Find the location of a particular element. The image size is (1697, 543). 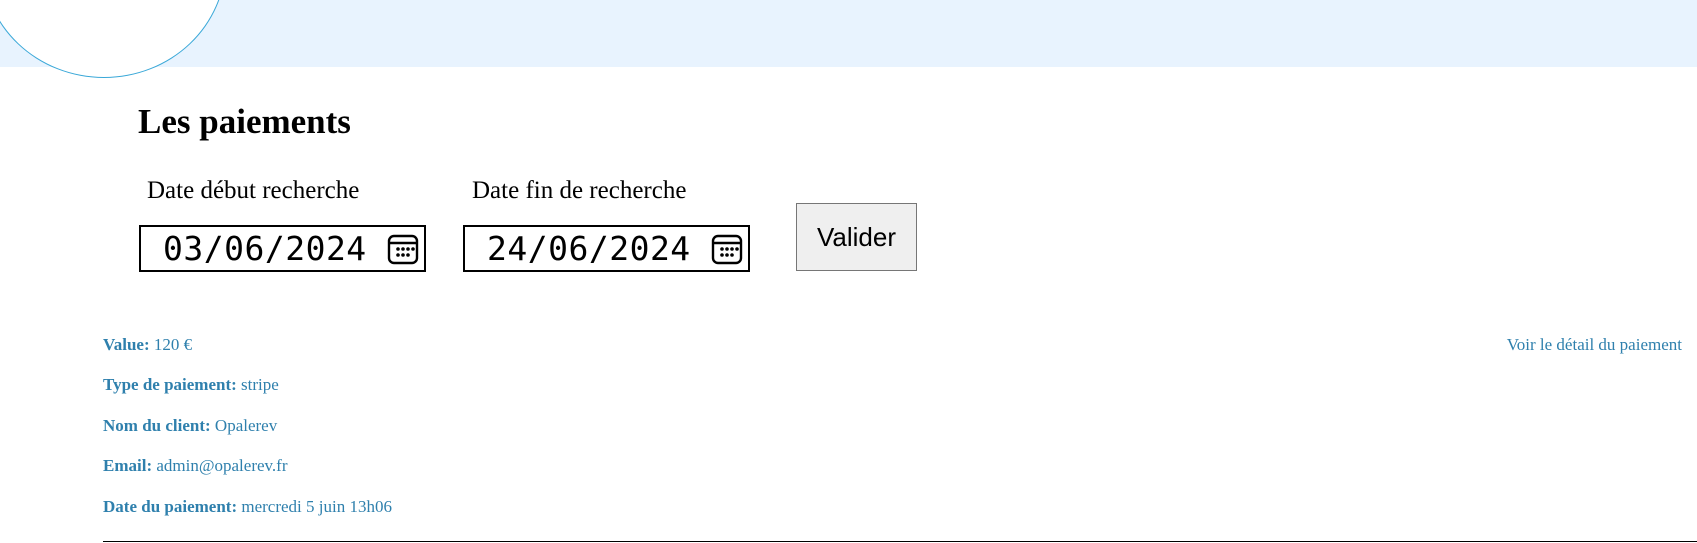

end-date-input: 24/06/2024 is located at coordinates (606, 248).